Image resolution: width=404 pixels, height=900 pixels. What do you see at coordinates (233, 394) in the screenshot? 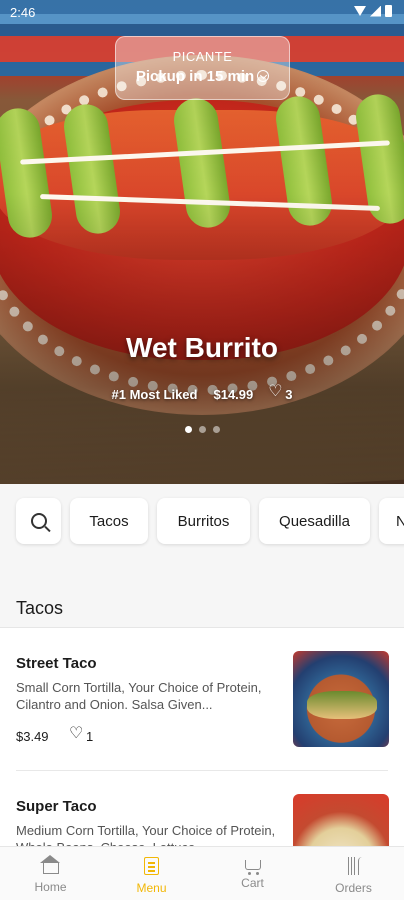
I see `featured-price: $14.99` at bounding box center [233, 394].